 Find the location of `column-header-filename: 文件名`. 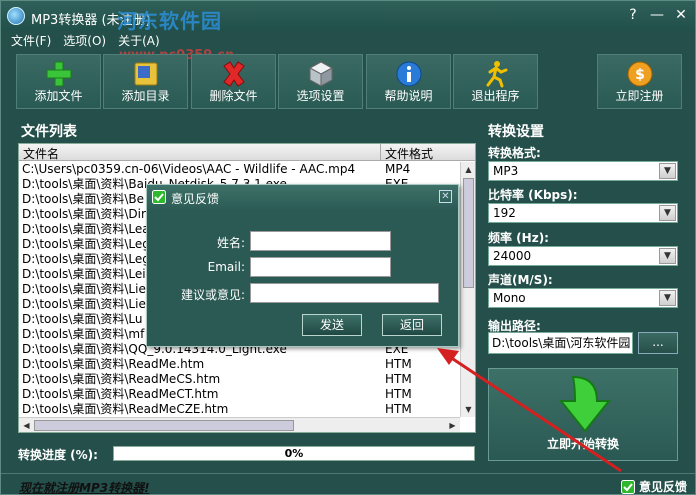

column-header-filename: 文件名 is located at coordinates (41, 153).